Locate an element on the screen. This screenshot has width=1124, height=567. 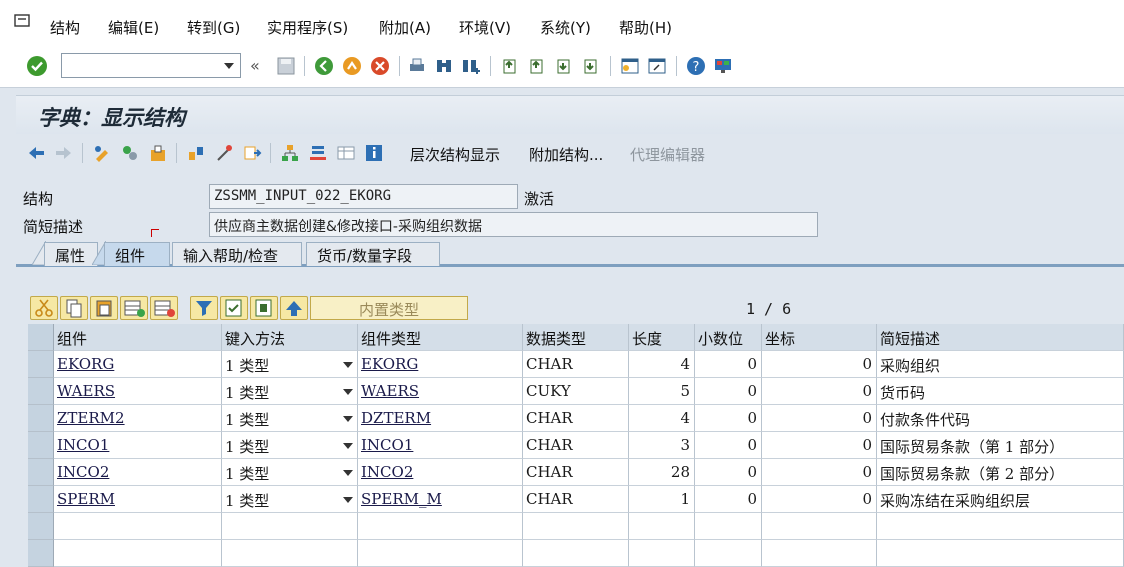
cell-component-type-link: INCO2 is located at coordinates (387, 472).